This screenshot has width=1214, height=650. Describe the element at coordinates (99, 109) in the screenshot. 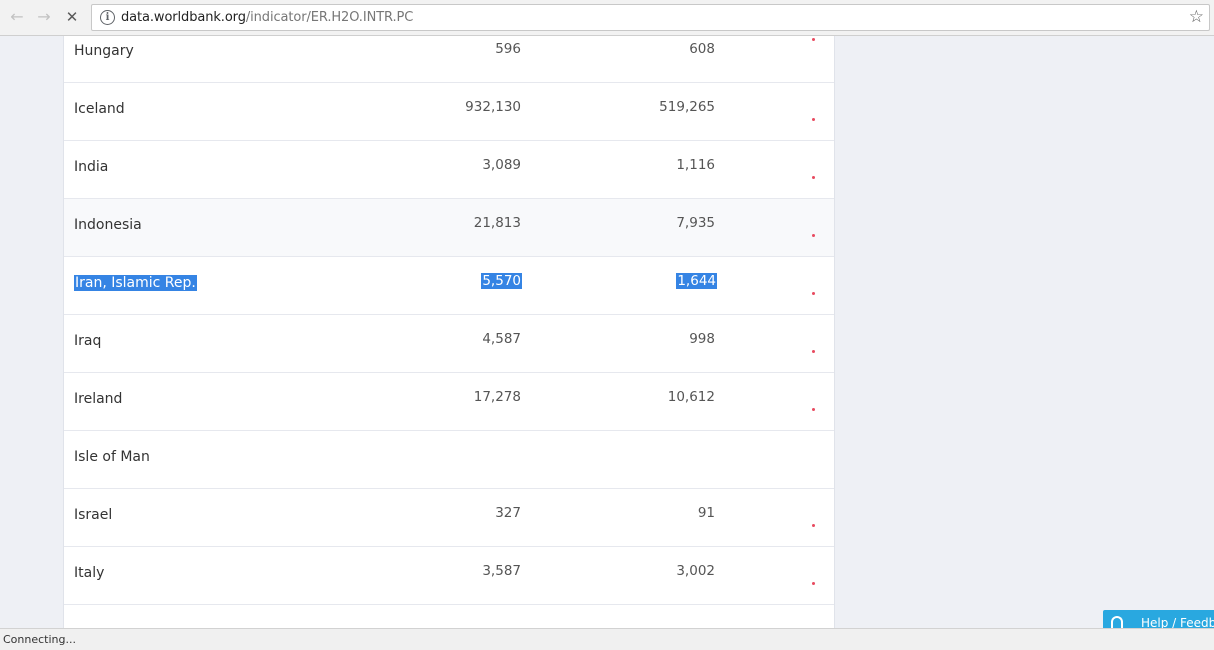

I see `country-name: Iceland` at that location.